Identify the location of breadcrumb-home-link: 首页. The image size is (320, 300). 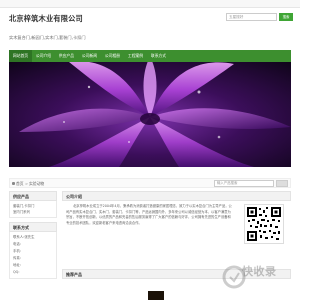
(20, 184).